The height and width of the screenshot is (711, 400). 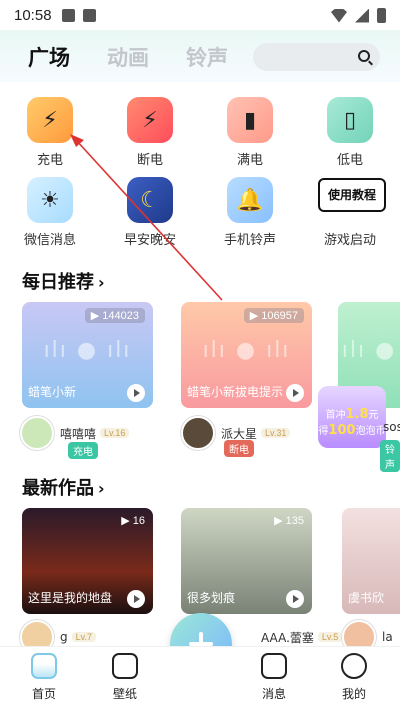 What do you see at coordinates (273, 315) in the screenshot?
I see `play-count: ▶ 106957` at bounding box center [273, 315].